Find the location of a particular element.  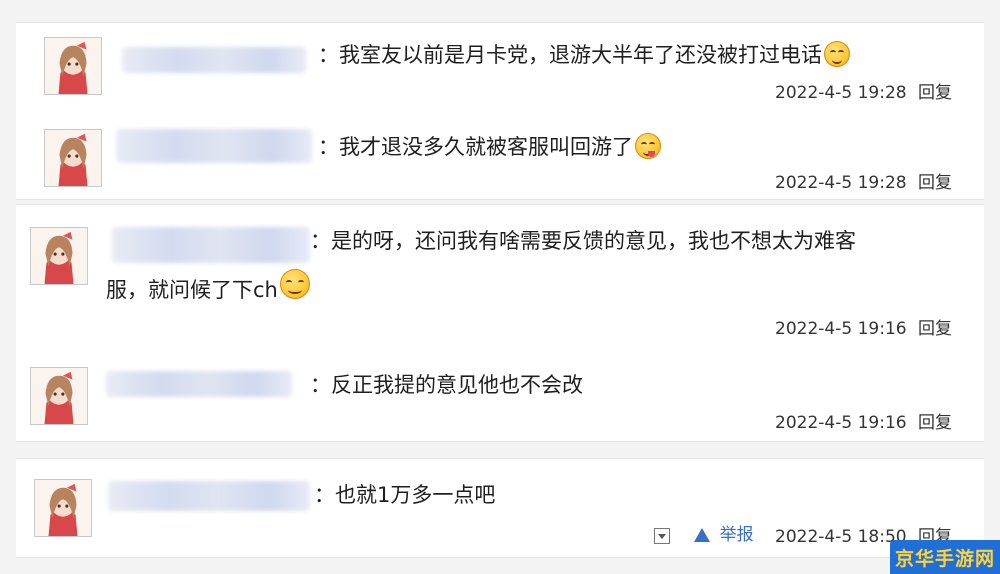

comment-text: ：我才退没多久就被客服叫回游了 is located at coordinates (489, 147).